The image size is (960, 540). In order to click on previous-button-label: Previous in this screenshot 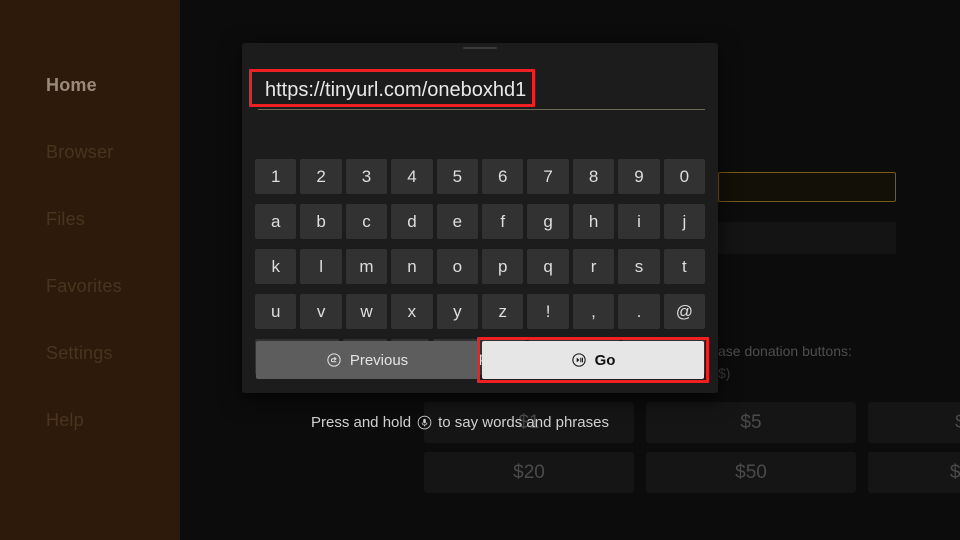, I will do `click(379, 360)`.